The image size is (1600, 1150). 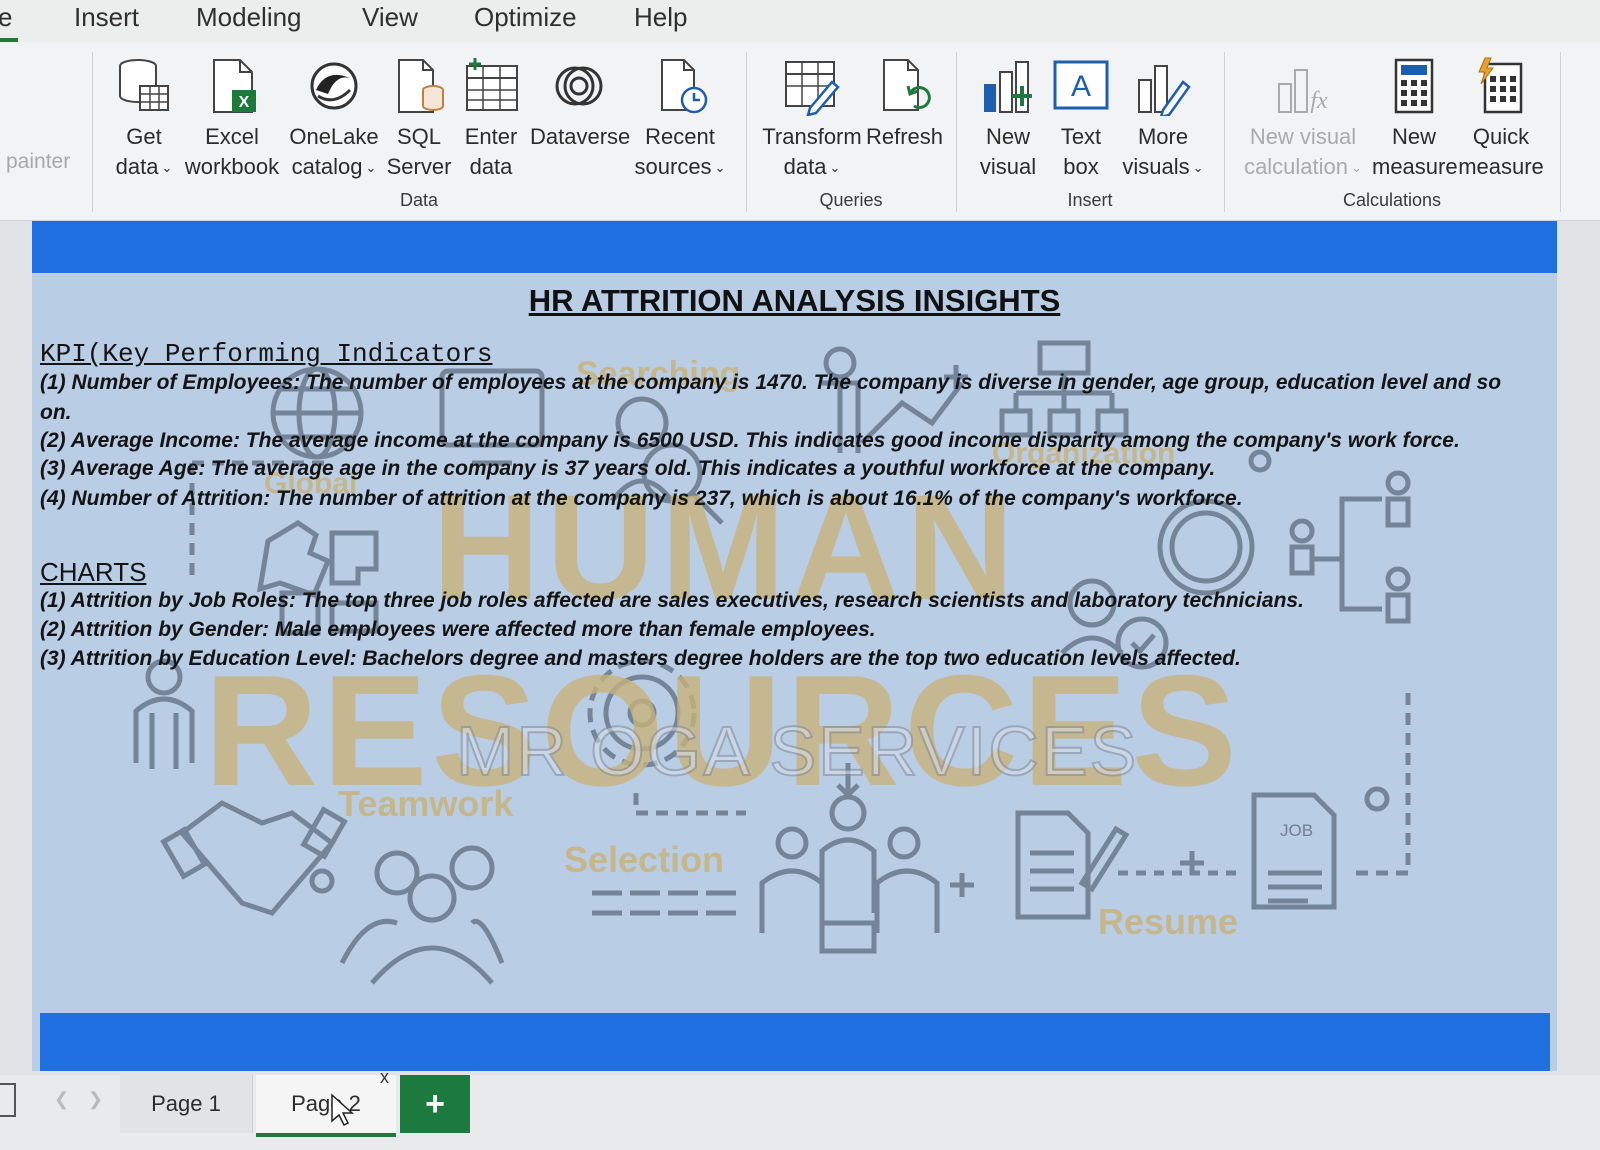 I want to click on enter-label-2: data, so click(x=491, y=166).